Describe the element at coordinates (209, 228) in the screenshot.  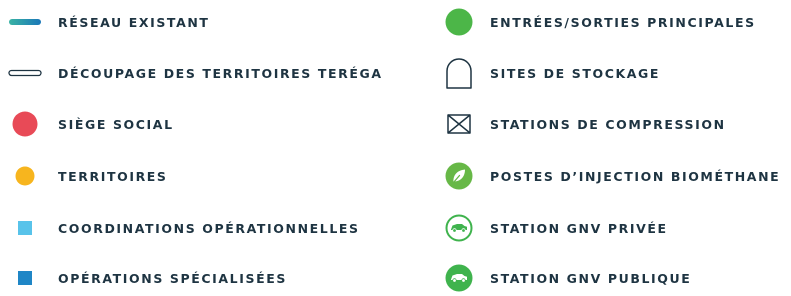
I see `legend-label: COORDINATIONS OPÉRATIONNELLES` at that location.